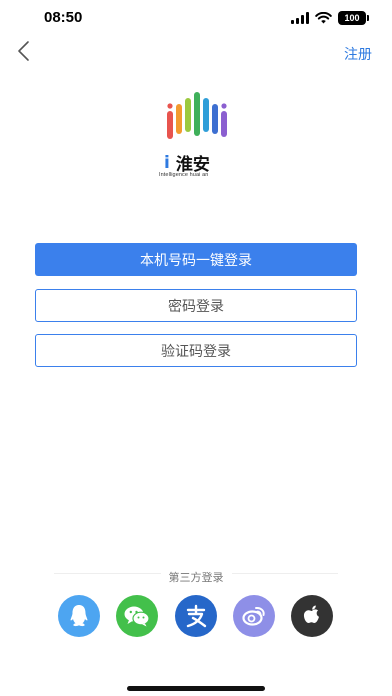 Image resolution: width=392 pixels, height=696 pixels. I want to click on register-link: 注册, so click(358, 54).